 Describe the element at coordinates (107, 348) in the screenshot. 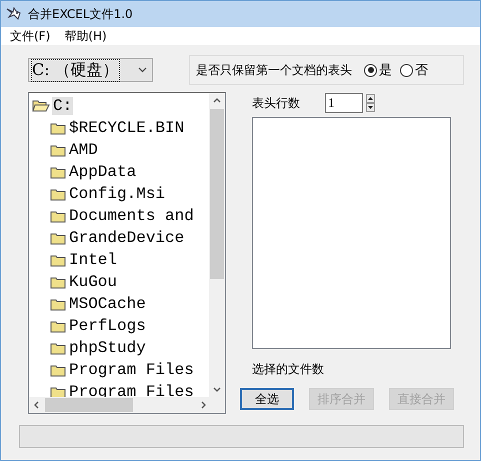

I see `tree-item: phpStudy` at that location.